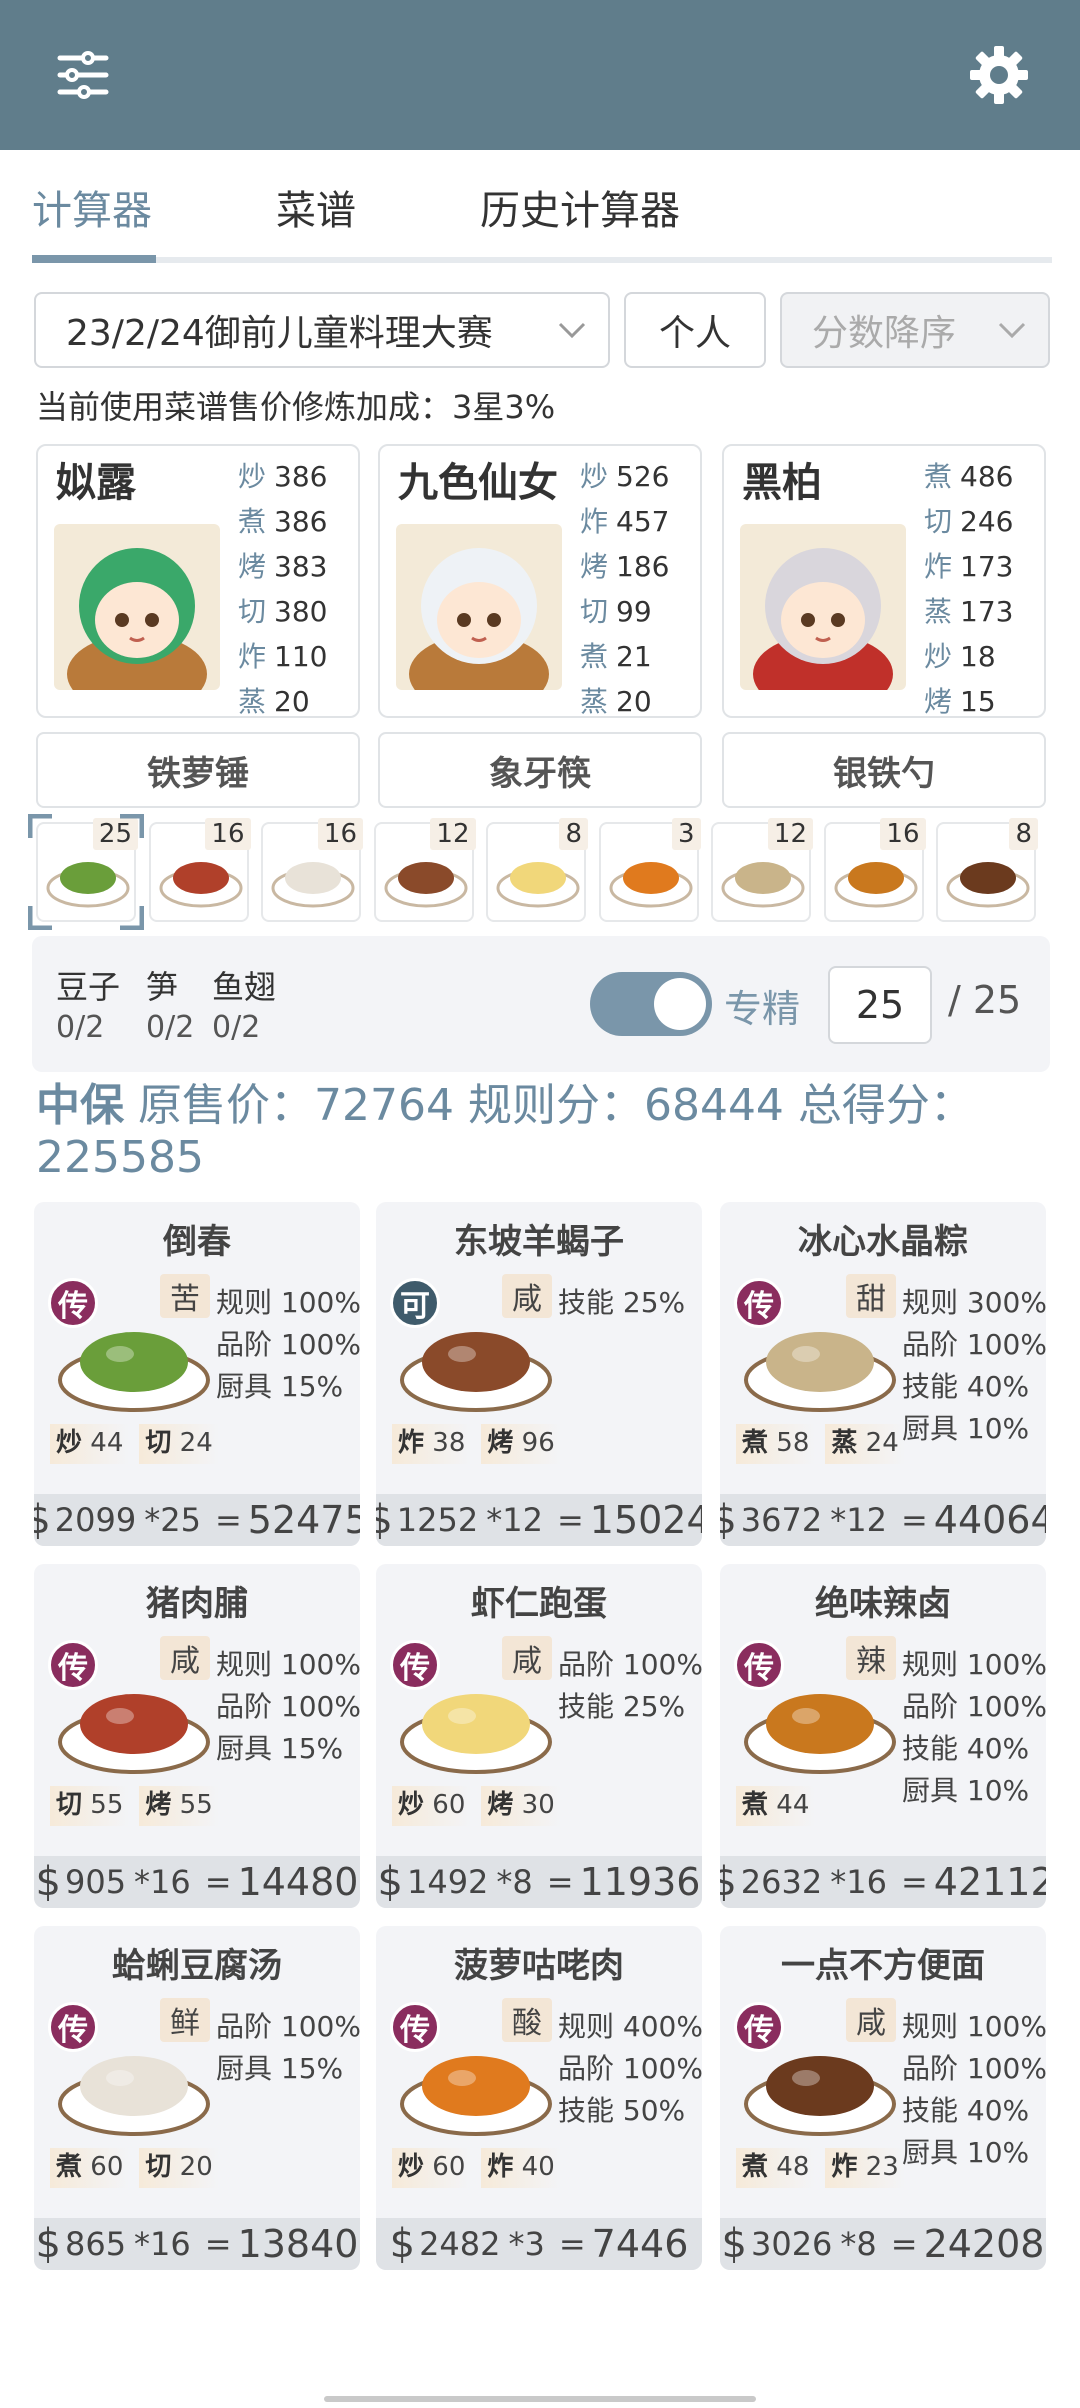 This screenshot has width=1080, height=2408. I want to click on recipe-card: 东坡羊蝎子可咸技能 25% 炸 38 烤 96 $1252 *12 = 15024, so click(539, 1374).